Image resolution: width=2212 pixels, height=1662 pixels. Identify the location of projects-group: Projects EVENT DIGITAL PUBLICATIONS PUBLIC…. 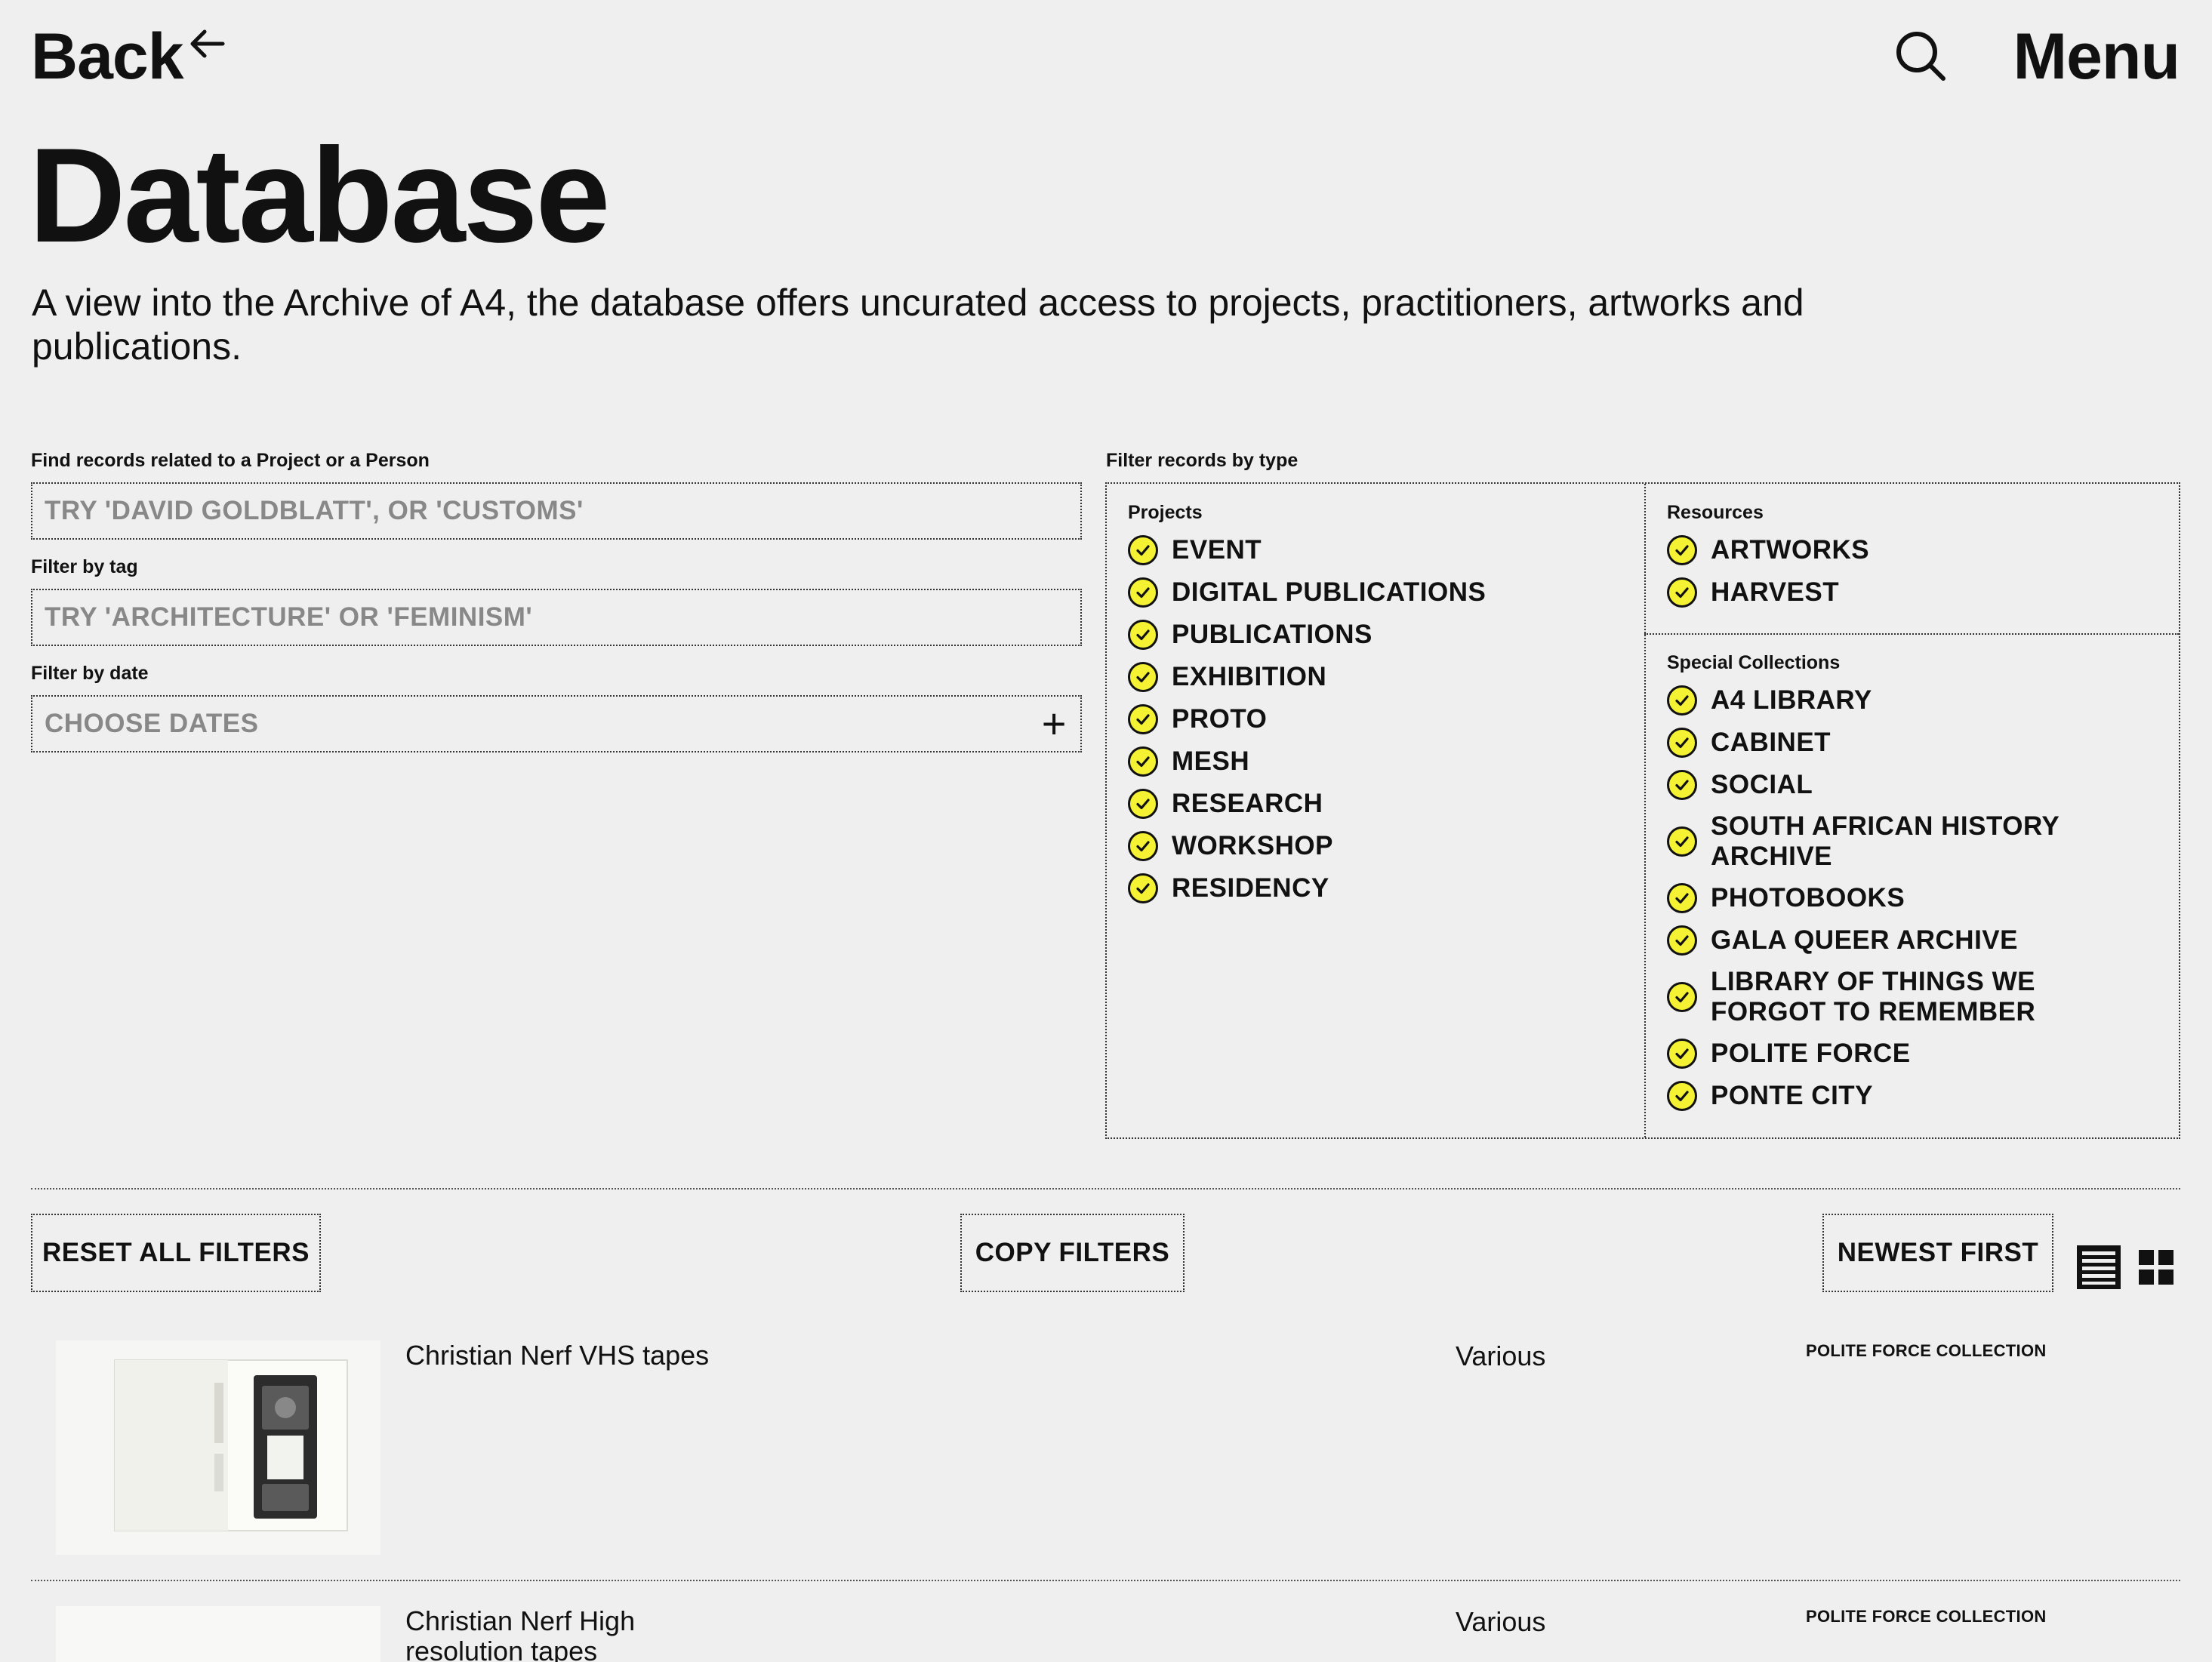
(1377, 708).